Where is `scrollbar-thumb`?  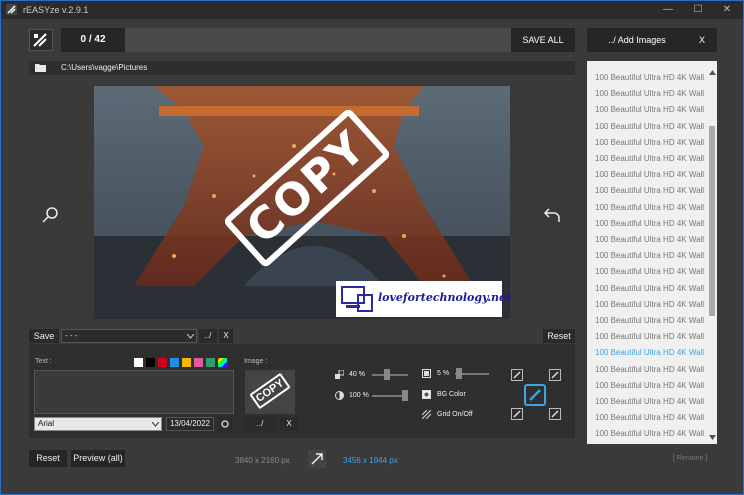
scrollbar-thumb is located at coordinates (712, 221).